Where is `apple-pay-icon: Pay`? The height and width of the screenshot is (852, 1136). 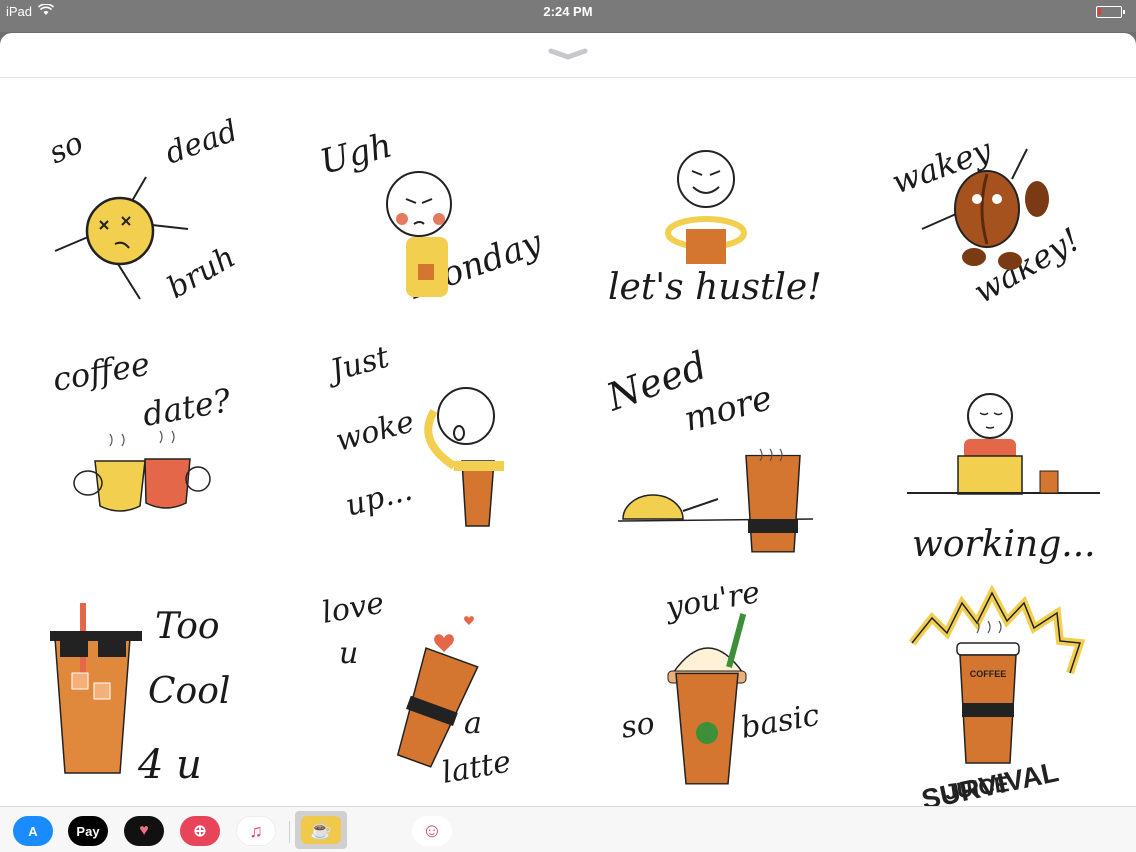 apple-pay-icon: Pay is located at coordinates (88, 831).